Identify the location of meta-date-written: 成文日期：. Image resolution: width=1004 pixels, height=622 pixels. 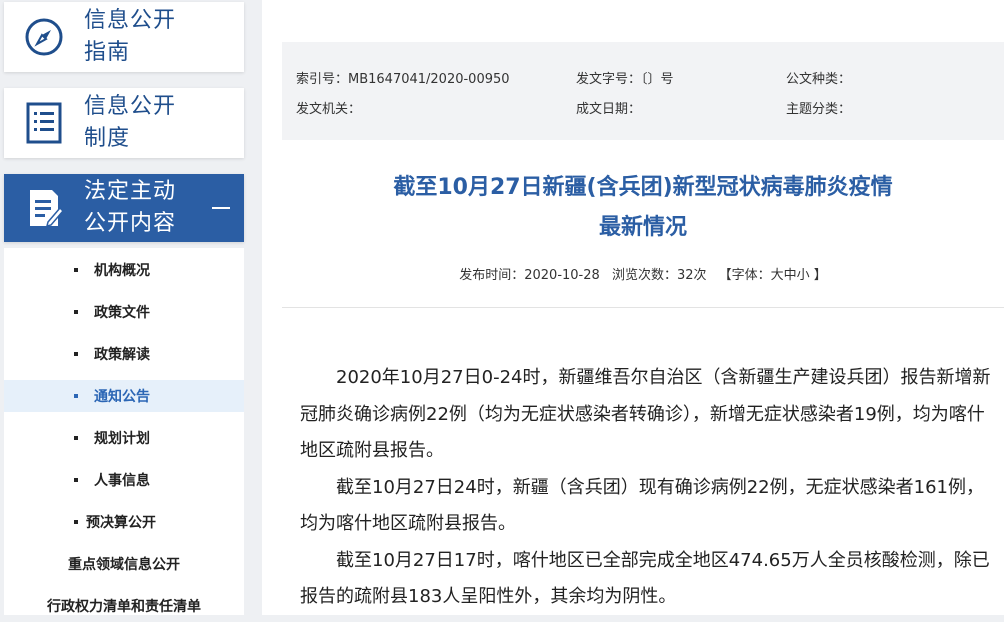
(609, 109).